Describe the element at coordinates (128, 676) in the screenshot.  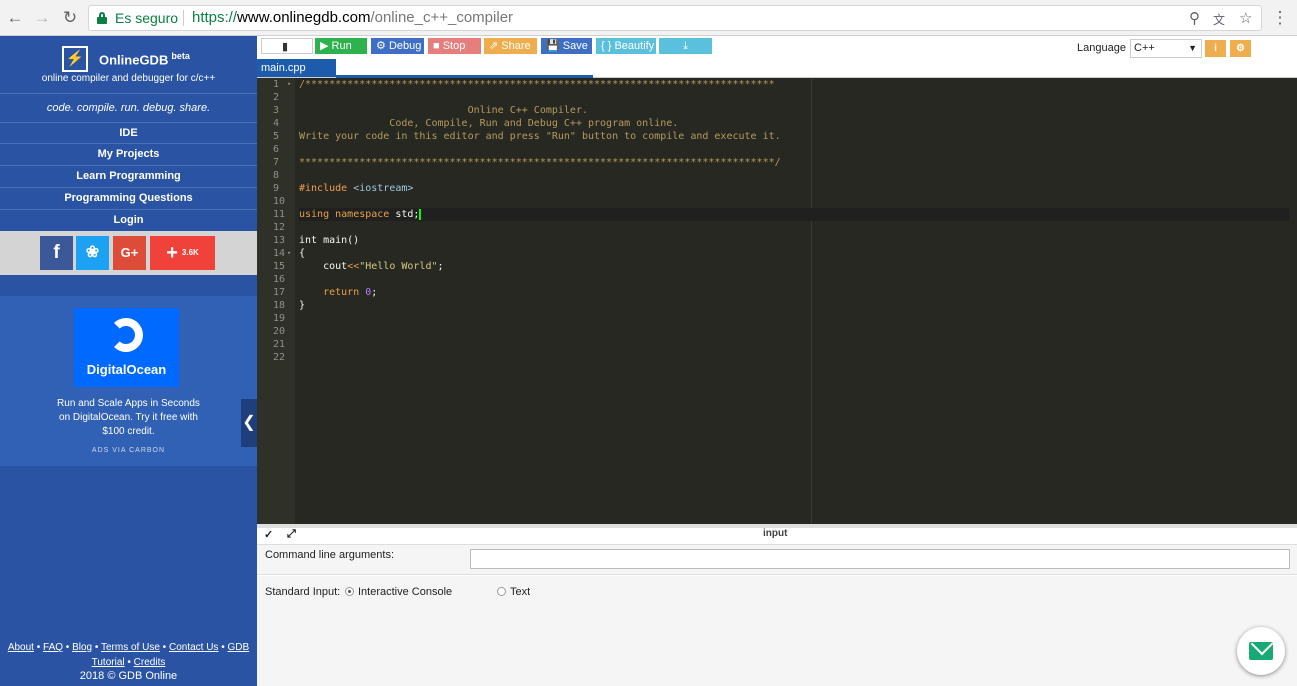
I see `copyright: 2018 © GDB Online` at that location.